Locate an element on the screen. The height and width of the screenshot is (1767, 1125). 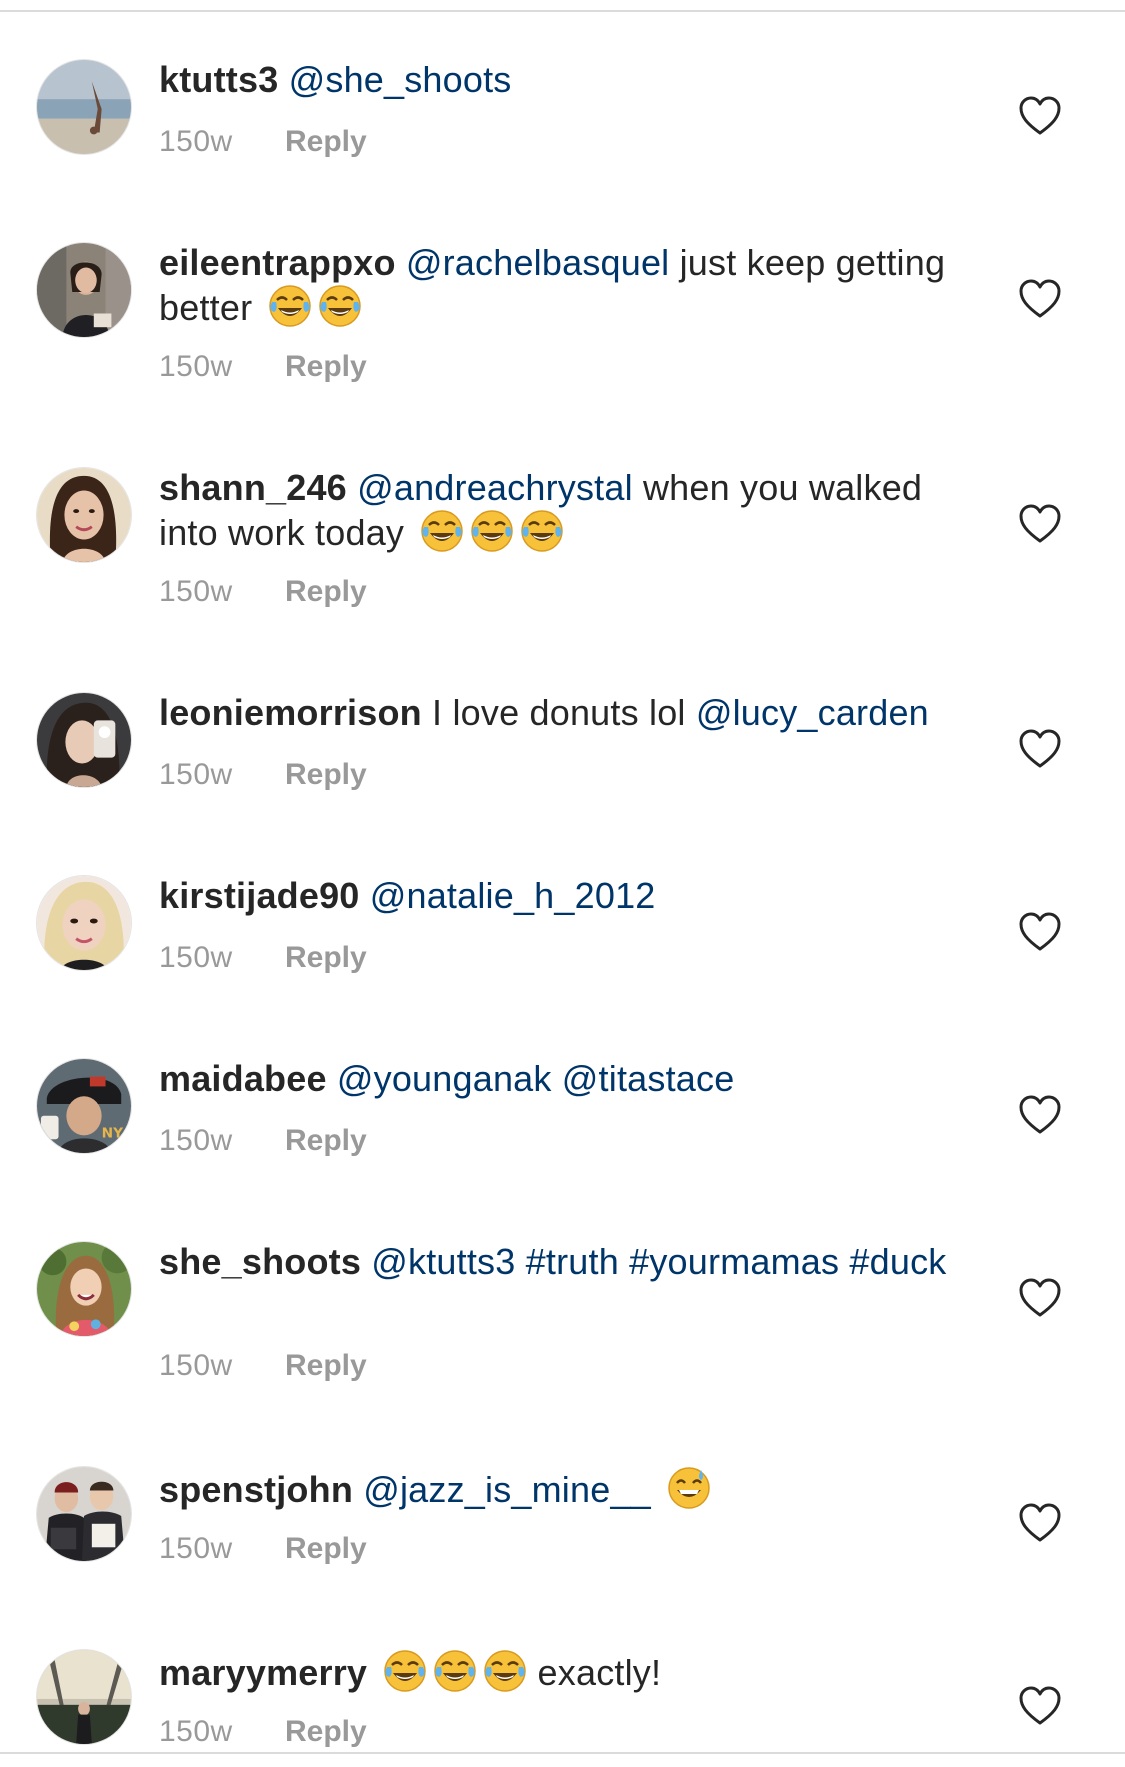
comment-hashtag: #duck is located at coordinates (897, 1261).